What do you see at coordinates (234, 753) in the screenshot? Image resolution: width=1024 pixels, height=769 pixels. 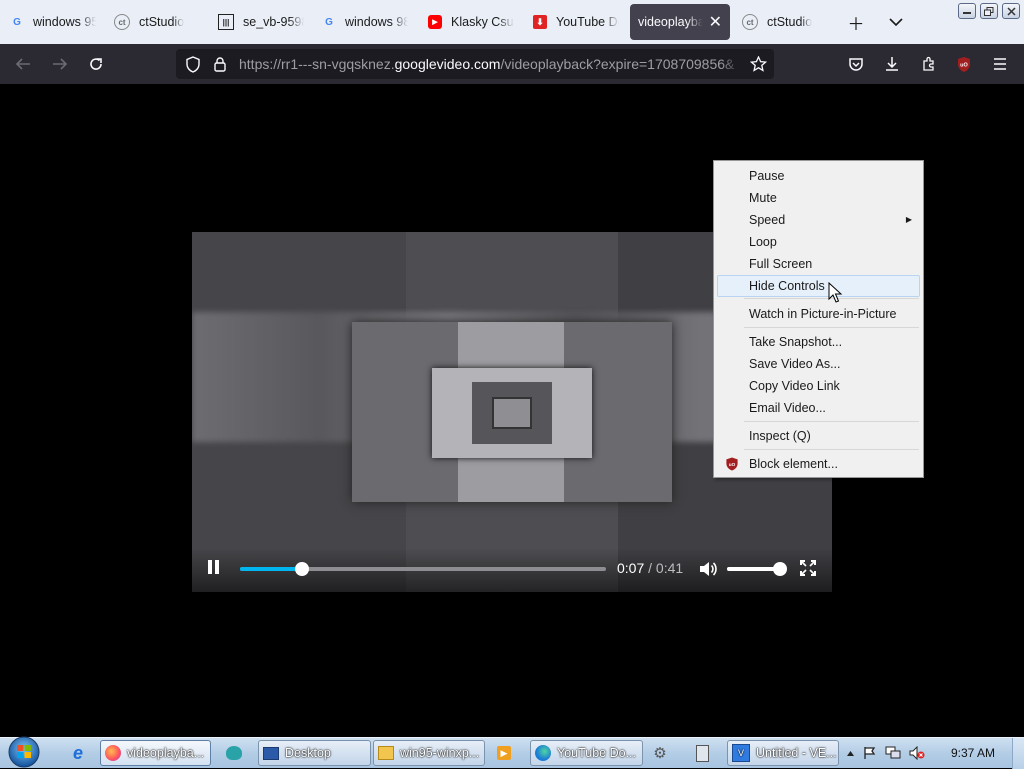 I see `pinned-app-icon` at bounding box center [234, 753].